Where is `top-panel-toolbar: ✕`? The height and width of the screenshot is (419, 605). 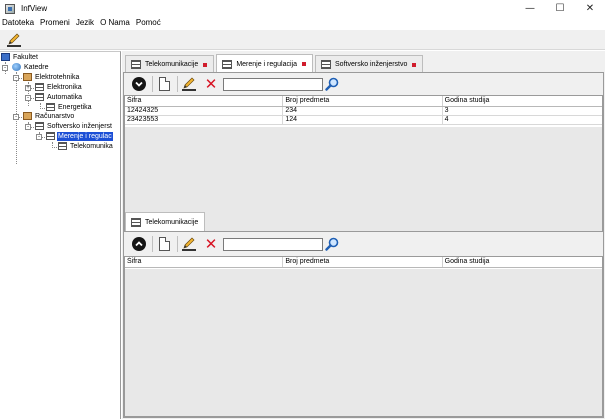 top-panel-toolbar: ✕ is located at coordinates (234, 84).